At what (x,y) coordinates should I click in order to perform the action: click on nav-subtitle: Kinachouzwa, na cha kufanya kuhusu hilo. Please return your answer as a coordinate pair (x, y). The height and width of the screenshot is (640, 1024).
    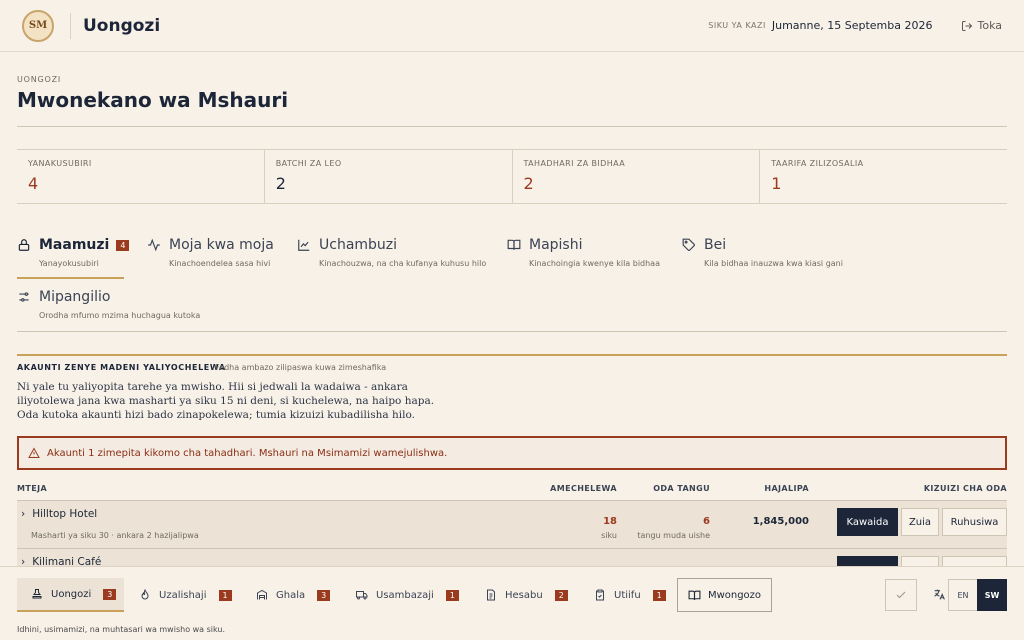
    Looking at the image, I should click on (403, 263).